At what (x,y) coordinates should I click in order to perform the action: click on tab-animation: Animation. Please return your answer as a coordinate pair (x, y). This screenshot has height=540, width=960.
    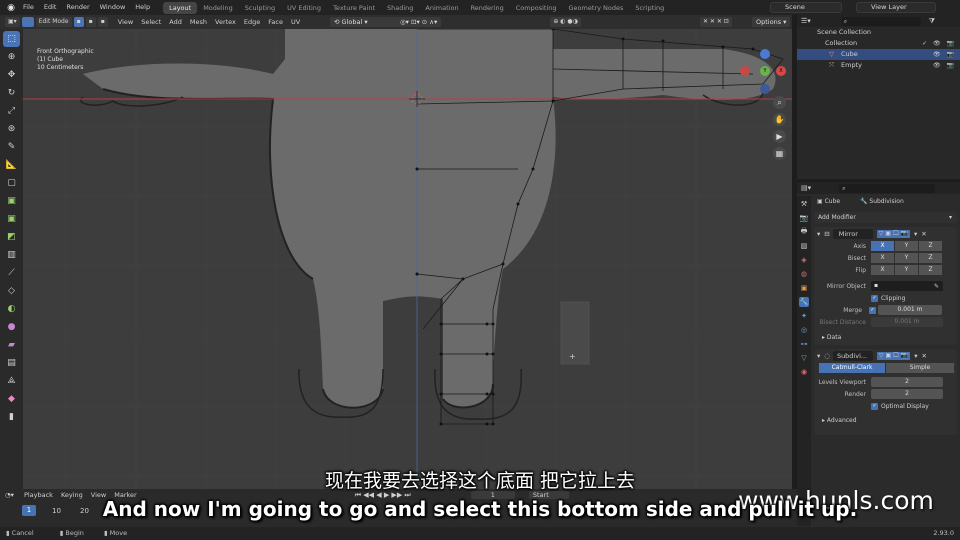
    Looking at the image, I should click on (441, 8).